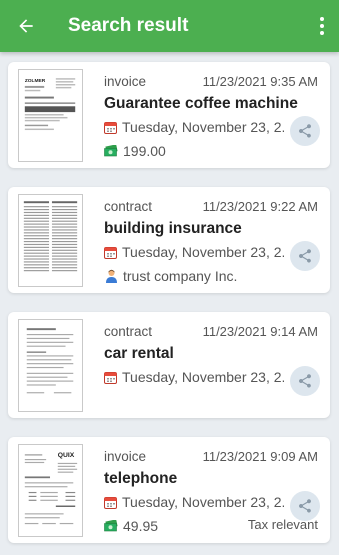  What do you see at coordinates (139, 353) in the screenshot?
I see `document-title: car rental` at bounding box center [139, 353].